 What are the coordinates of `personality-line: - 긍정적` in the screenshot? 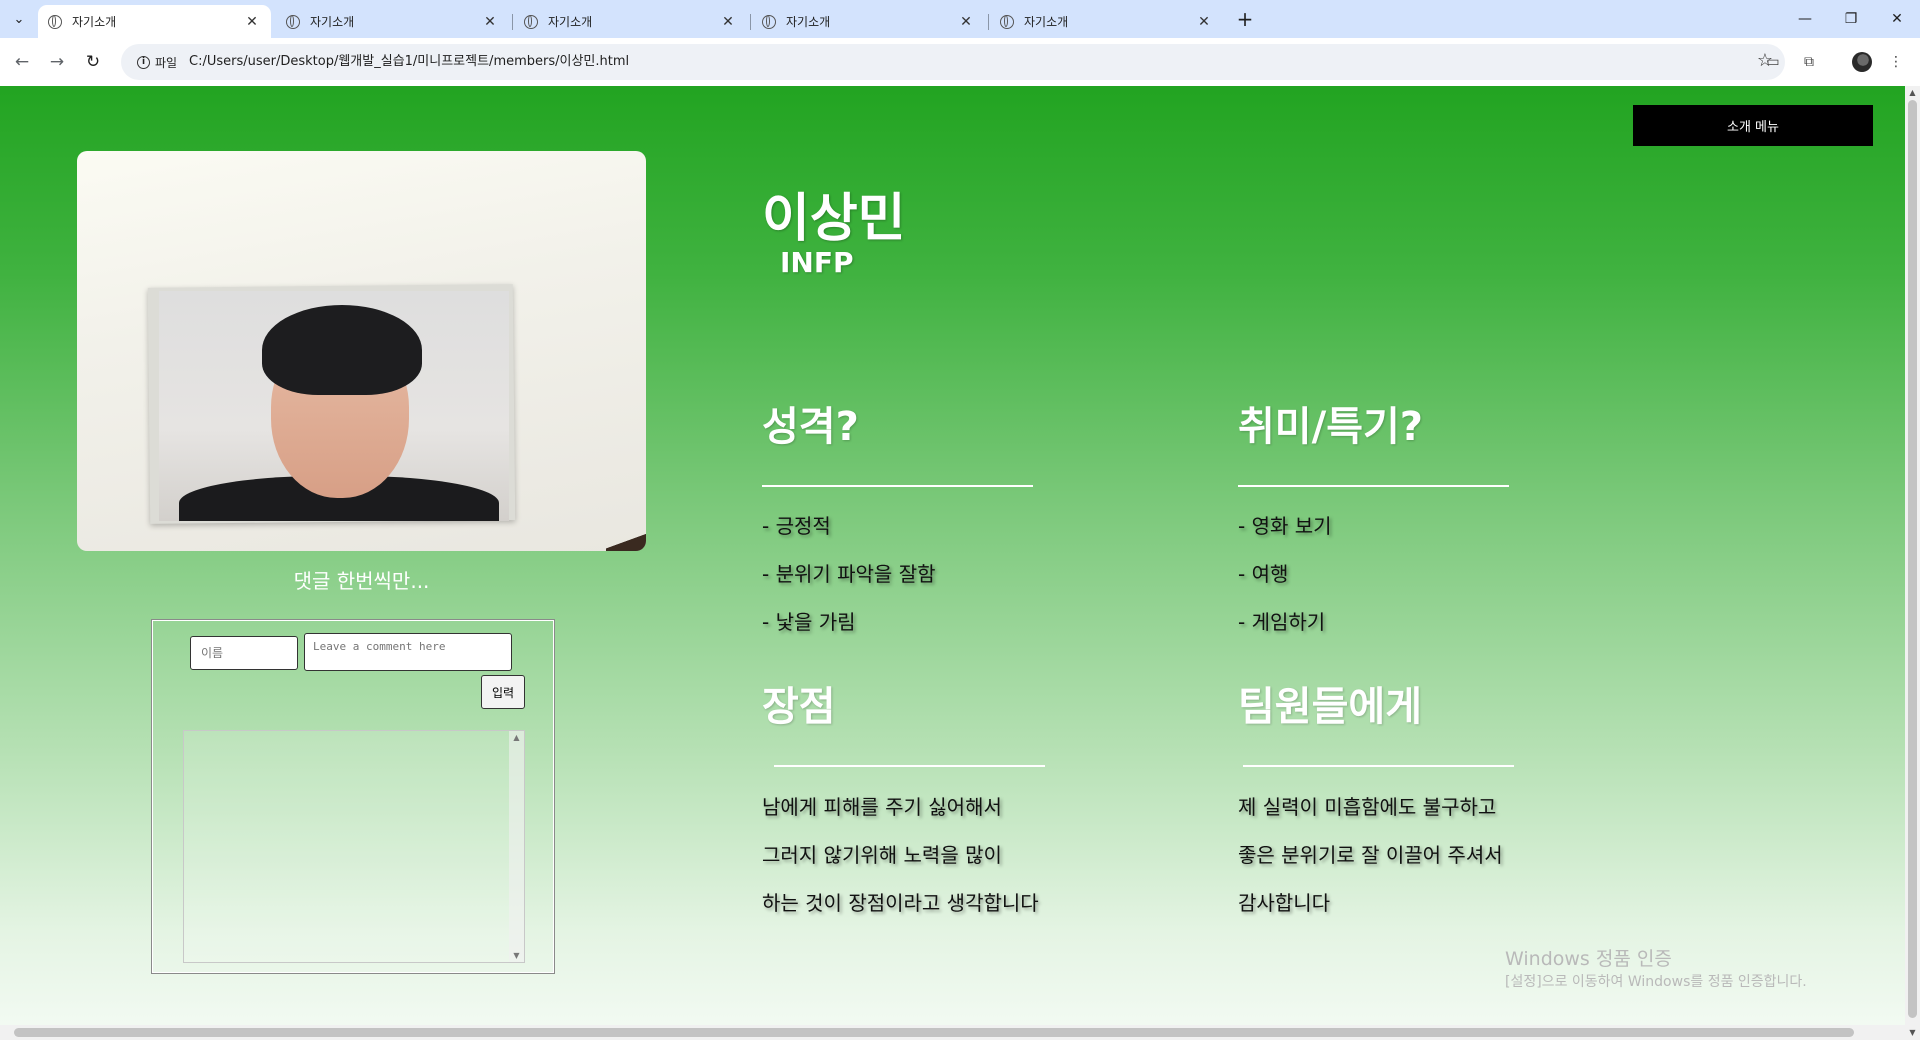 It's located at (796, 526).